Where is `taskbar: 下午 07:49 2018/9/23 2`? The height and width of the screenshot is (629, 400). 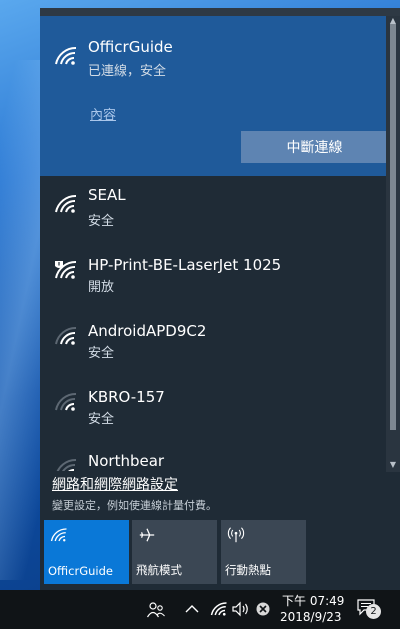
taskbar: 下午 07:49 2018/9/23 2 is located at coordinates (200, 609).